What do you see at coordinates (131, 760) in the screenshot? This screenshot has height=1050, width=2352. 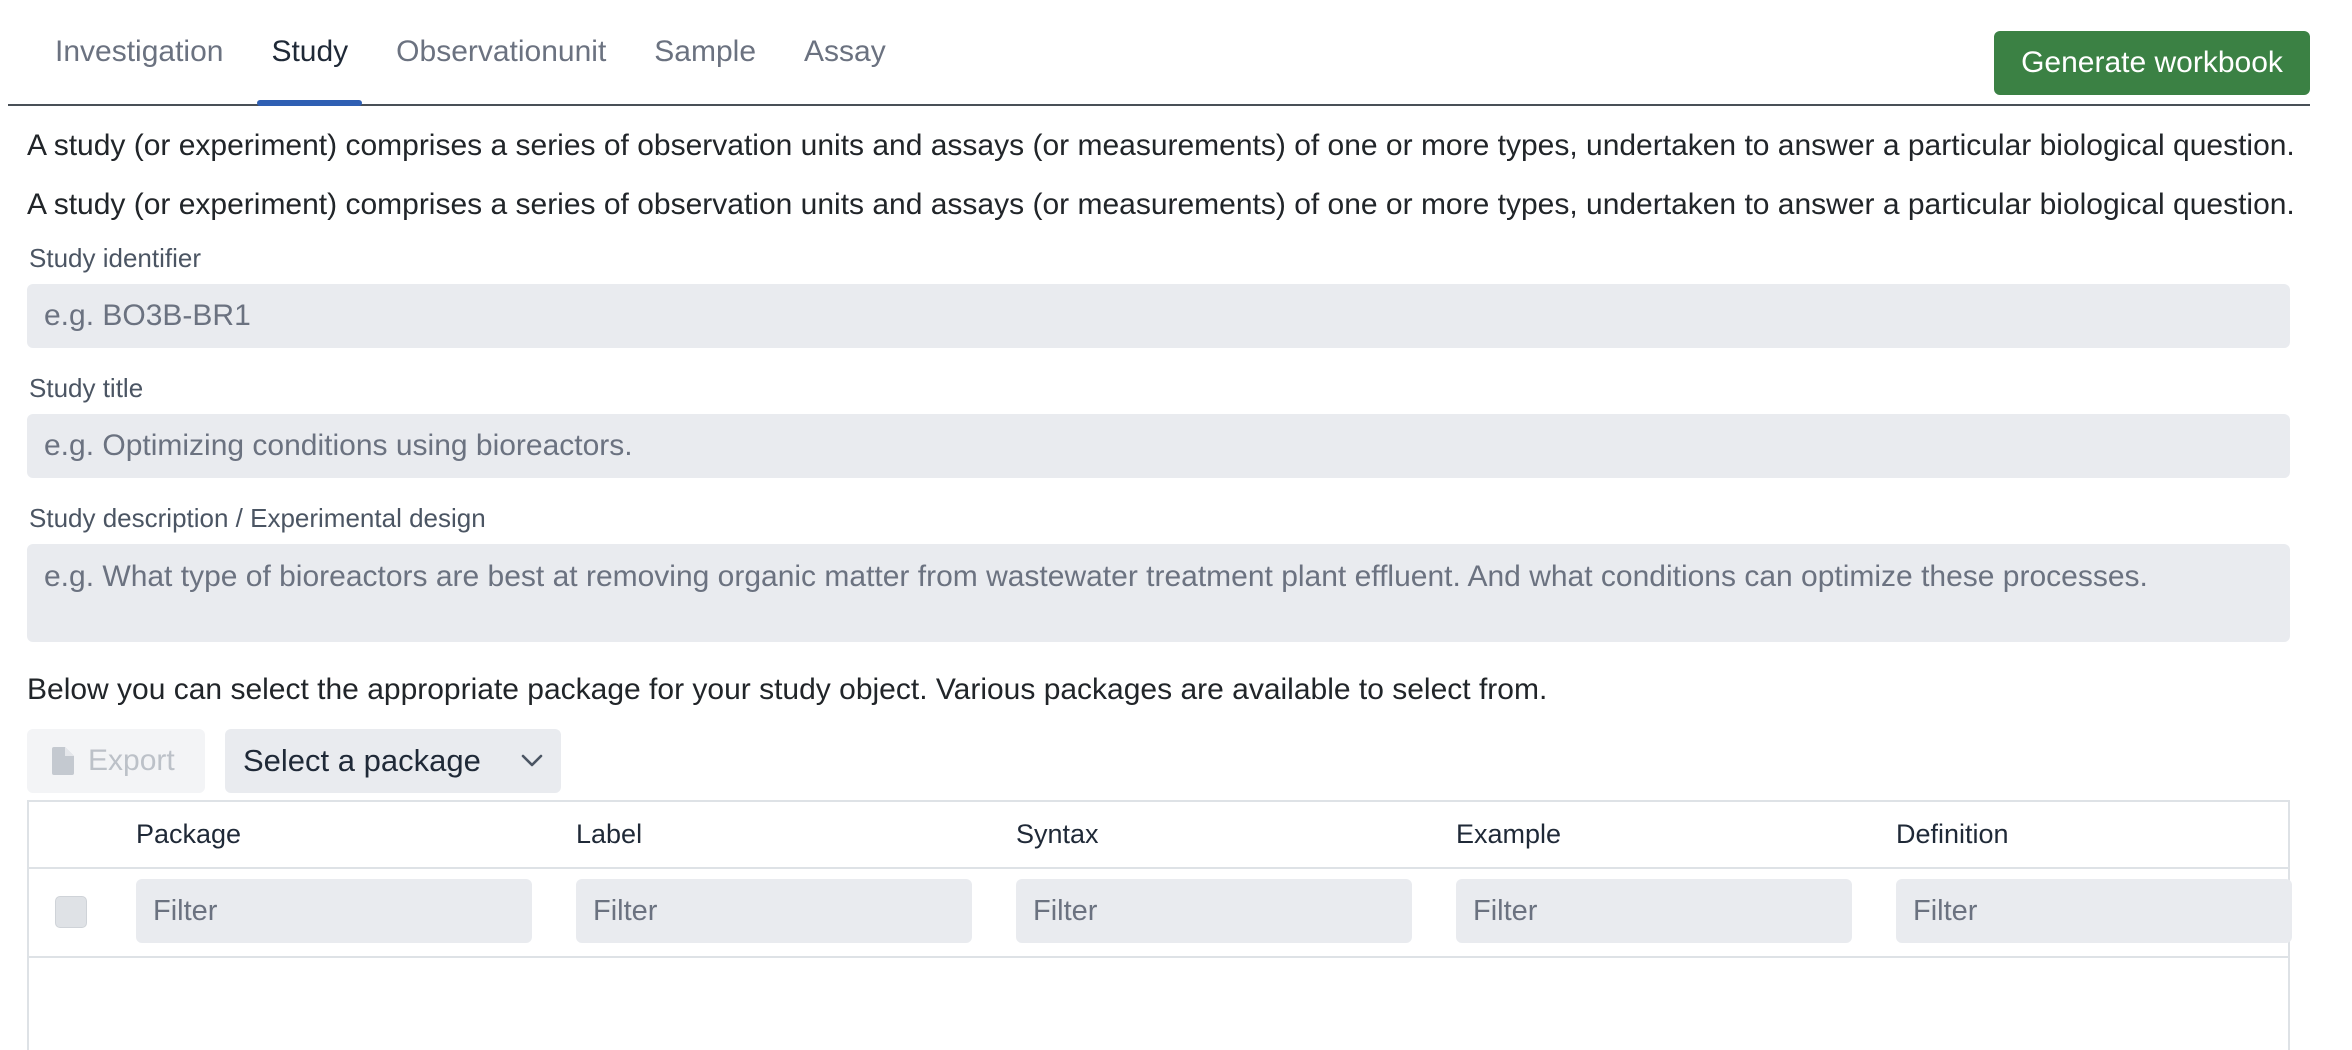 I see `export-button-label: Export` at bounding box center [131, 760].